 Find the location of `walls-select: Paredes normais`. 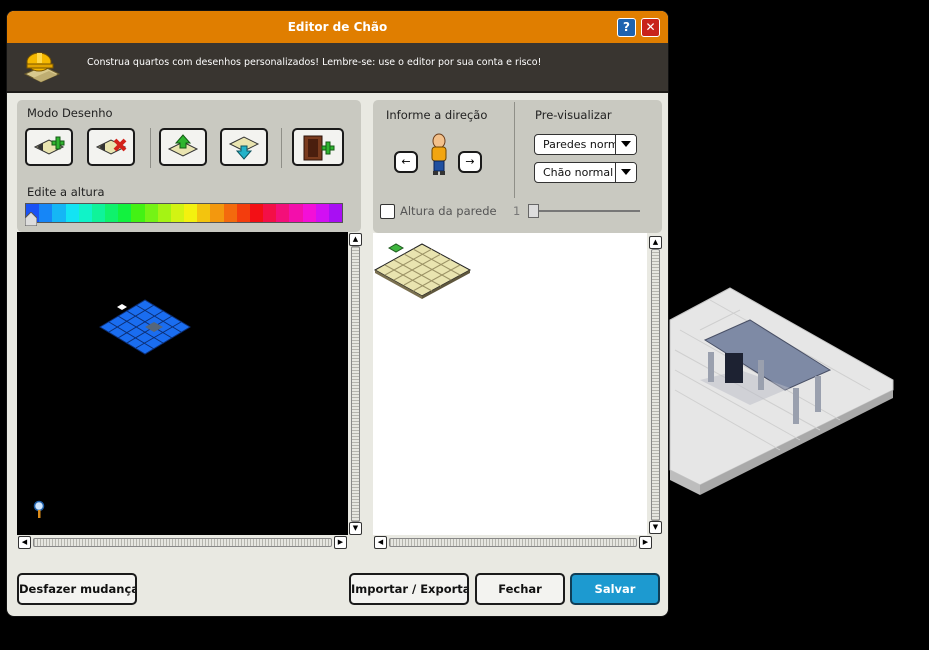

walls-select: Paredes normais is located at coordinates (585, 144).